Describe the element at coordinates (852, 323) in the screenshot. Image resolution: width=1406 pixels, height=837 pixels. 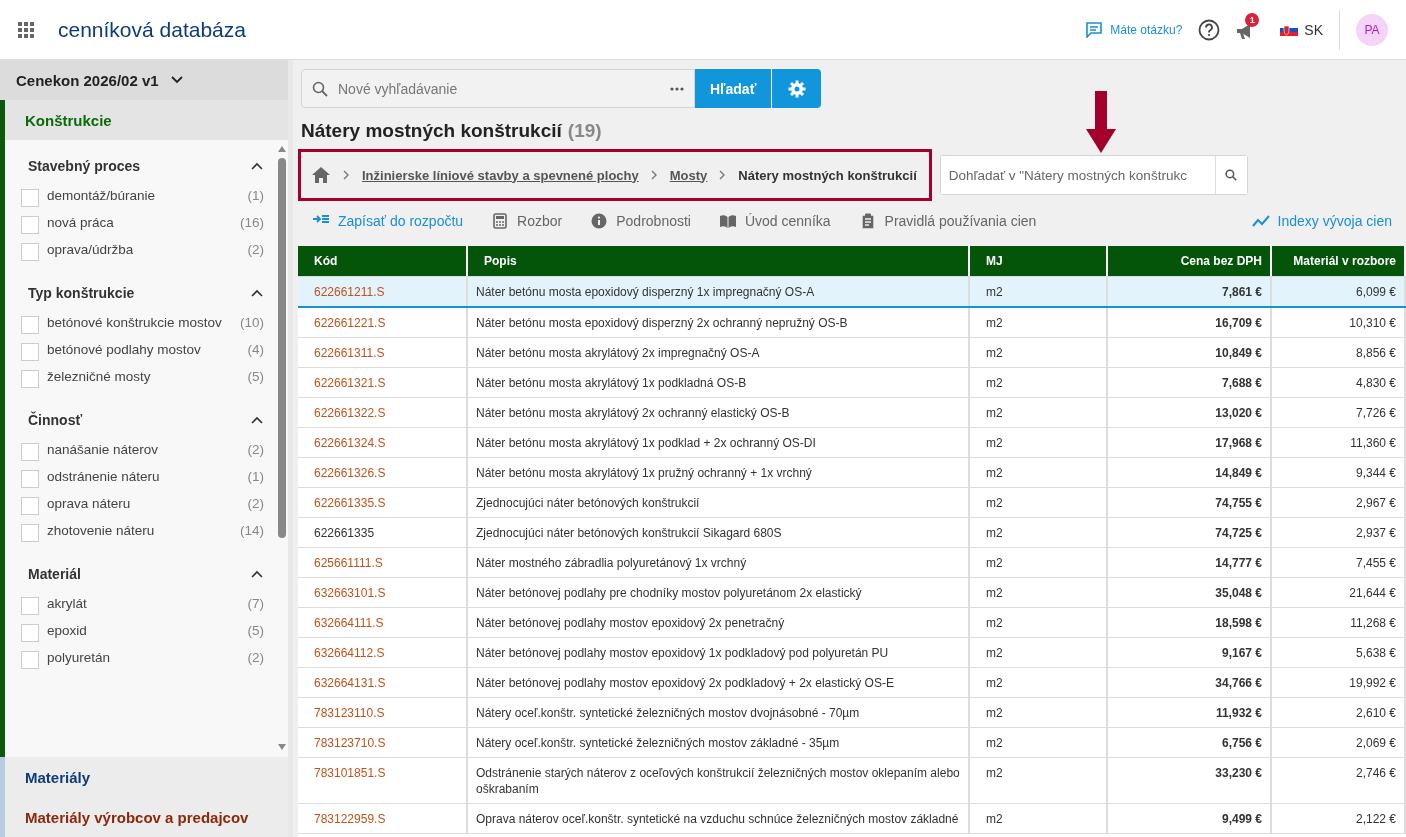
I see `table-row: 622661221.S Náter betónu mosta epoxidový disperzný 2x ochranný nepružný OS-B m2 16,709 € 10,310 €` at that location.